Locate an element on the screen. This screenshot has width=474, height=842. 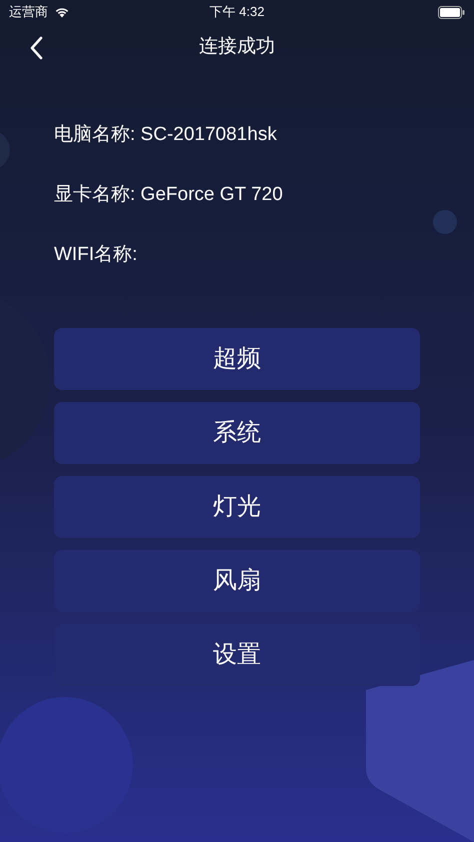
info-text: 显卡名称: GeForce GT 720 is located at coordinates (169, 194).